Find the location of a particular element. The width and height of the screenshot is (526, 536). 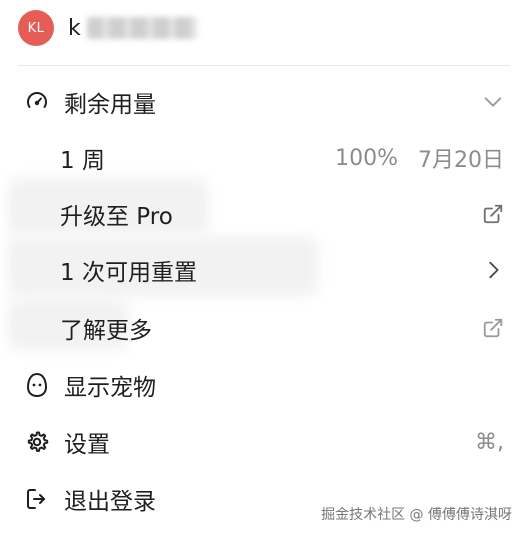

settings-shortcut: ⌘, is located at coordinates (489, 442).